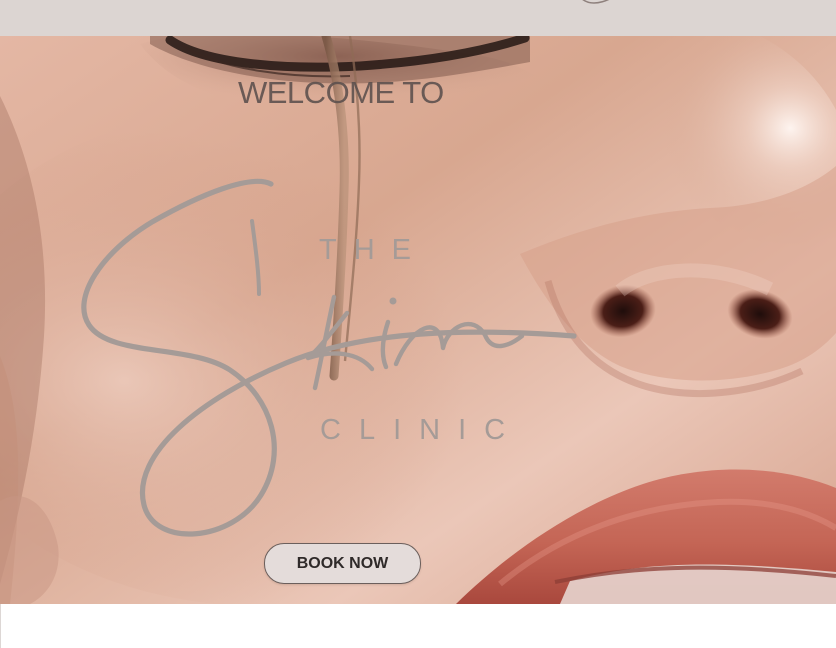 This screenshot has height=648, width=836. Describe the element at coordinates (418, 18) in the screenshot. I see `top-header` at that location.